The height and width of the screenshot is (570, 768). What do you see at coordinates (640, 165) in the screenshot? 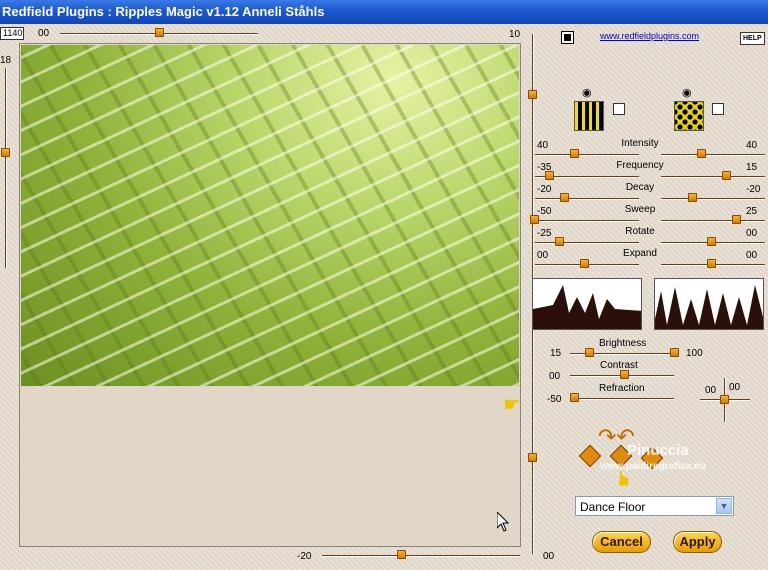
I see `slider-label: Frequency` at bounding box center [640, 165].